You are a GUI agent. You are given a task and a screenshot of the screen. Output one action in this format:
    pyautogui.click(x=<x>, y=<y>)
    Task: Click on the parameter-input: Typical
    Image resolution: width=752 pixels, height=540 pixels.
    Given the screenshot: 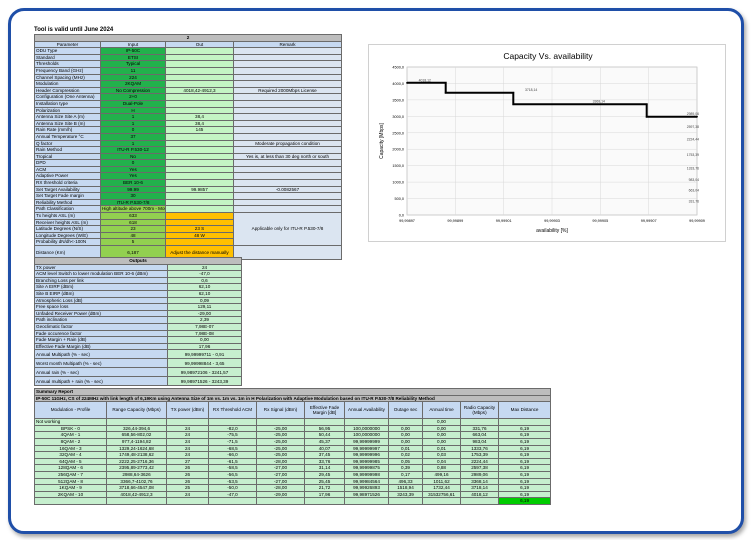 What is the action you would take?
    pyautogui.click(x=133, y=64)
    